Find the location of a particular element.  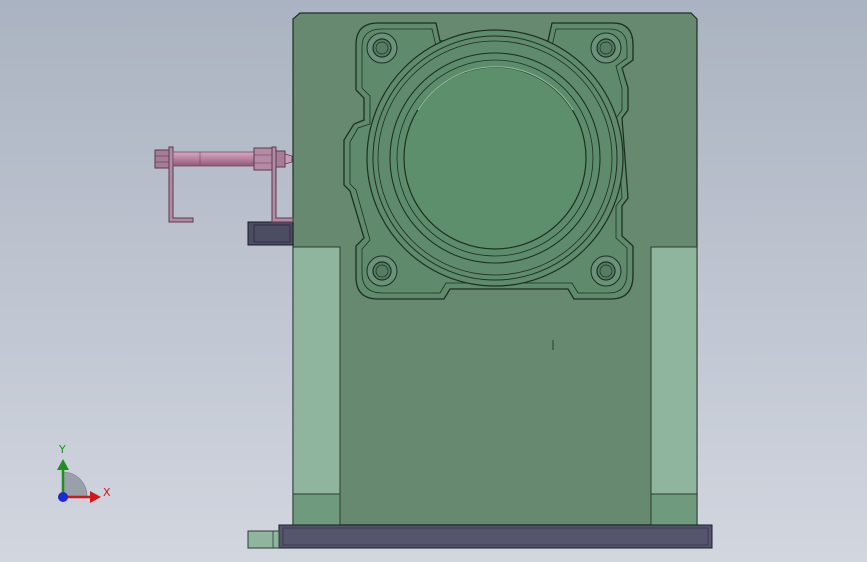

left-side-panel is located at coordinates (316, 370).